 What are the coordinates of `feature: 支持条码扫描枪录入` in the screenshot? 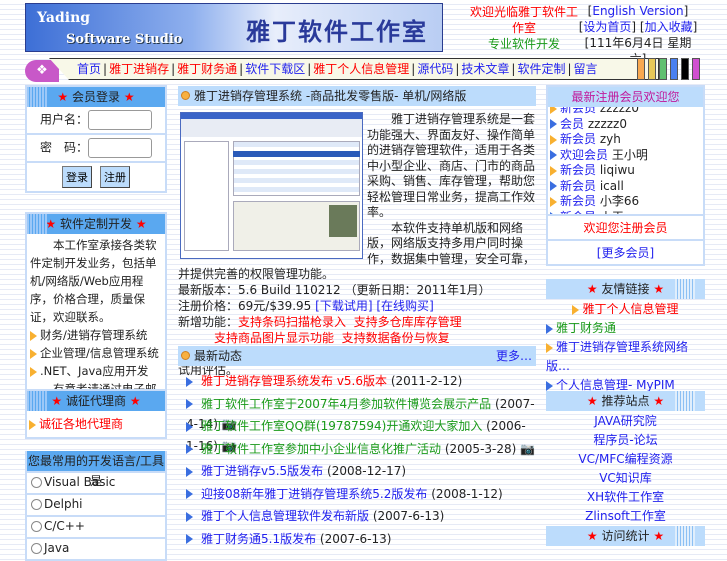 It's located at (292, 322).